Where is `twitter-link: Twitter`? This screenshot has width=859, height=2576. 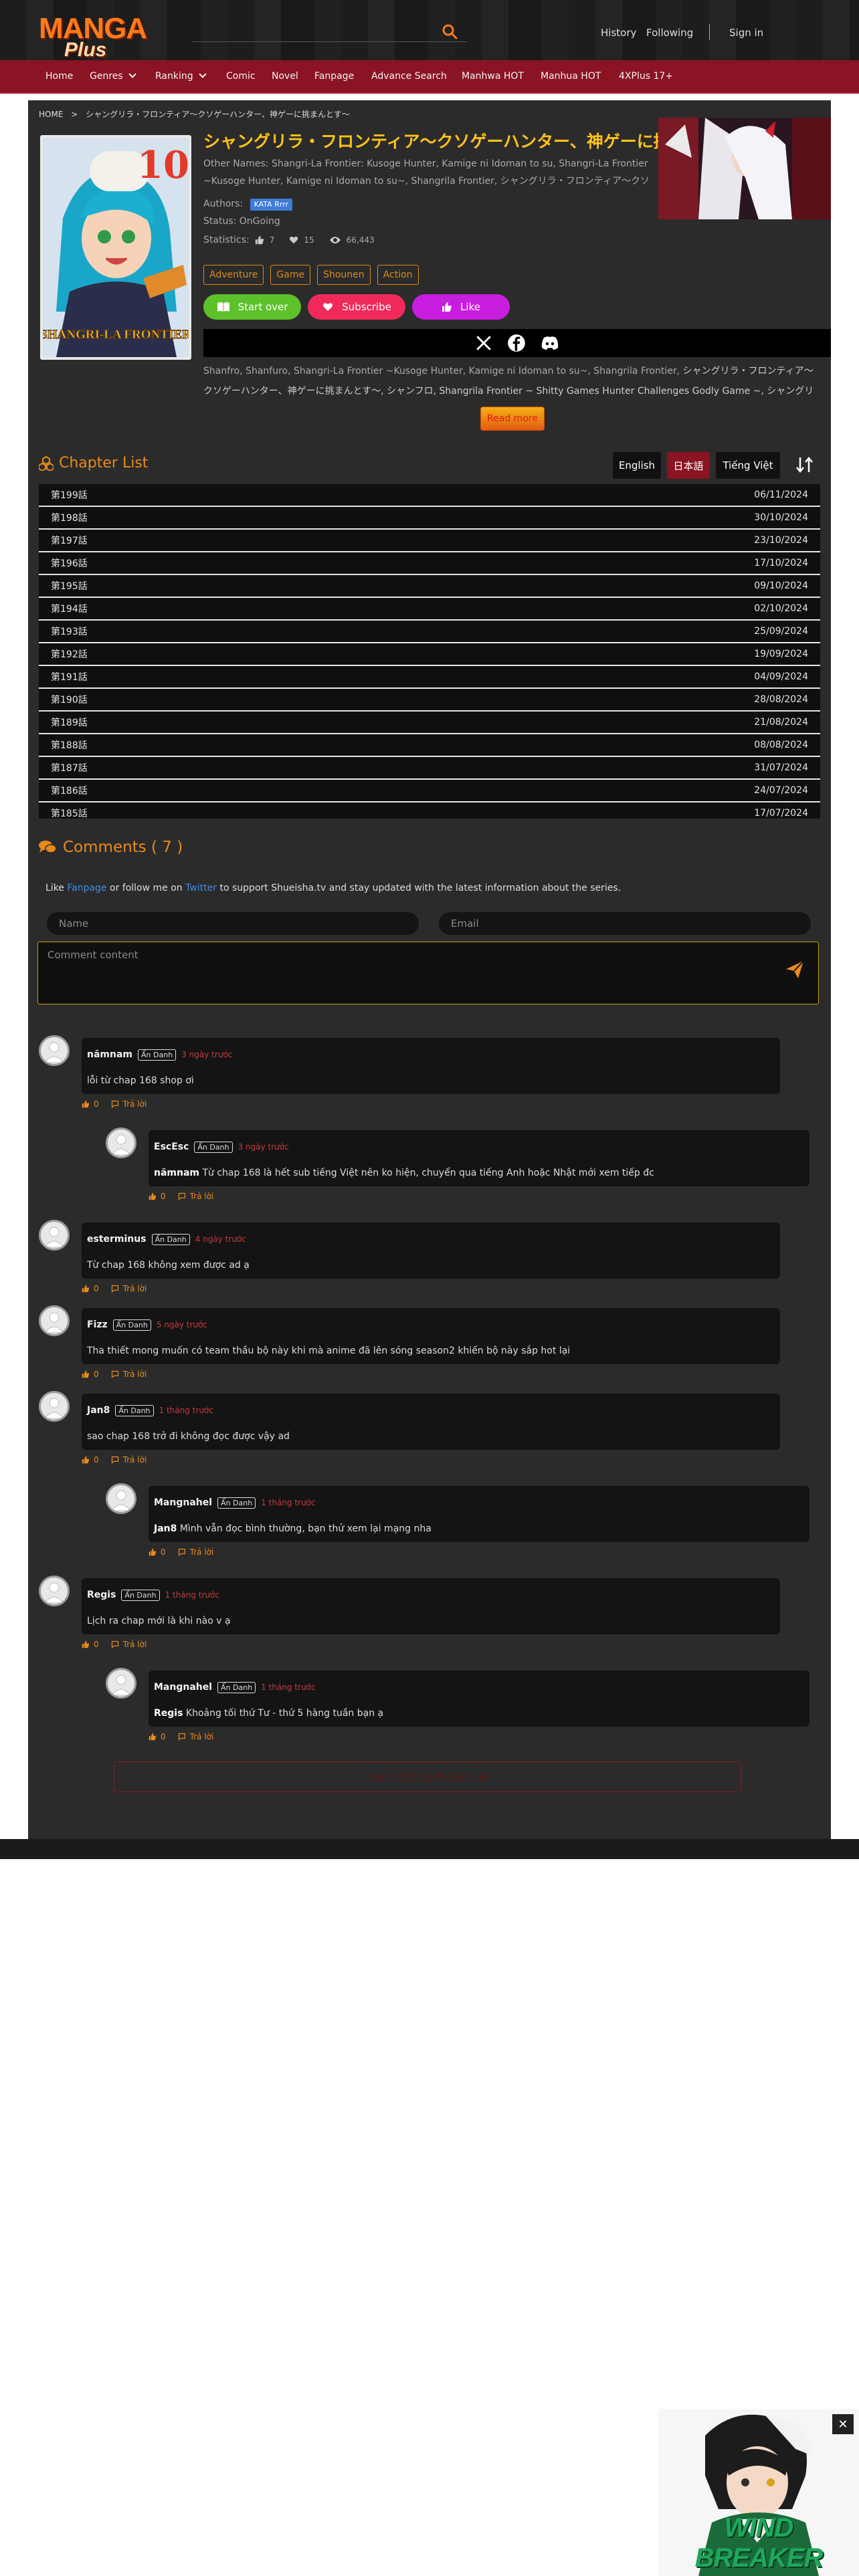
twitter-link: Twitter is located at coordinates (201, 888).